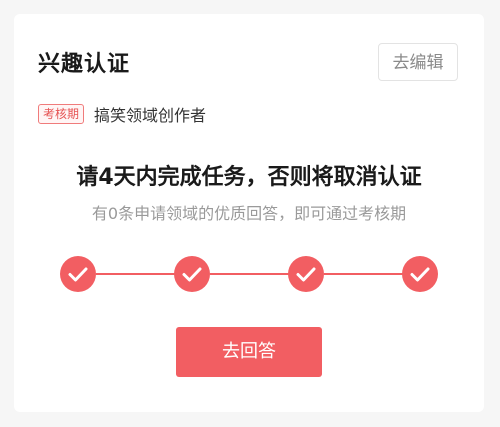 This screenshot has height=427, width=500. I want to click on task-subline: 有0条申请领域的优质回答，即可通过考核期, so click(249, 213).